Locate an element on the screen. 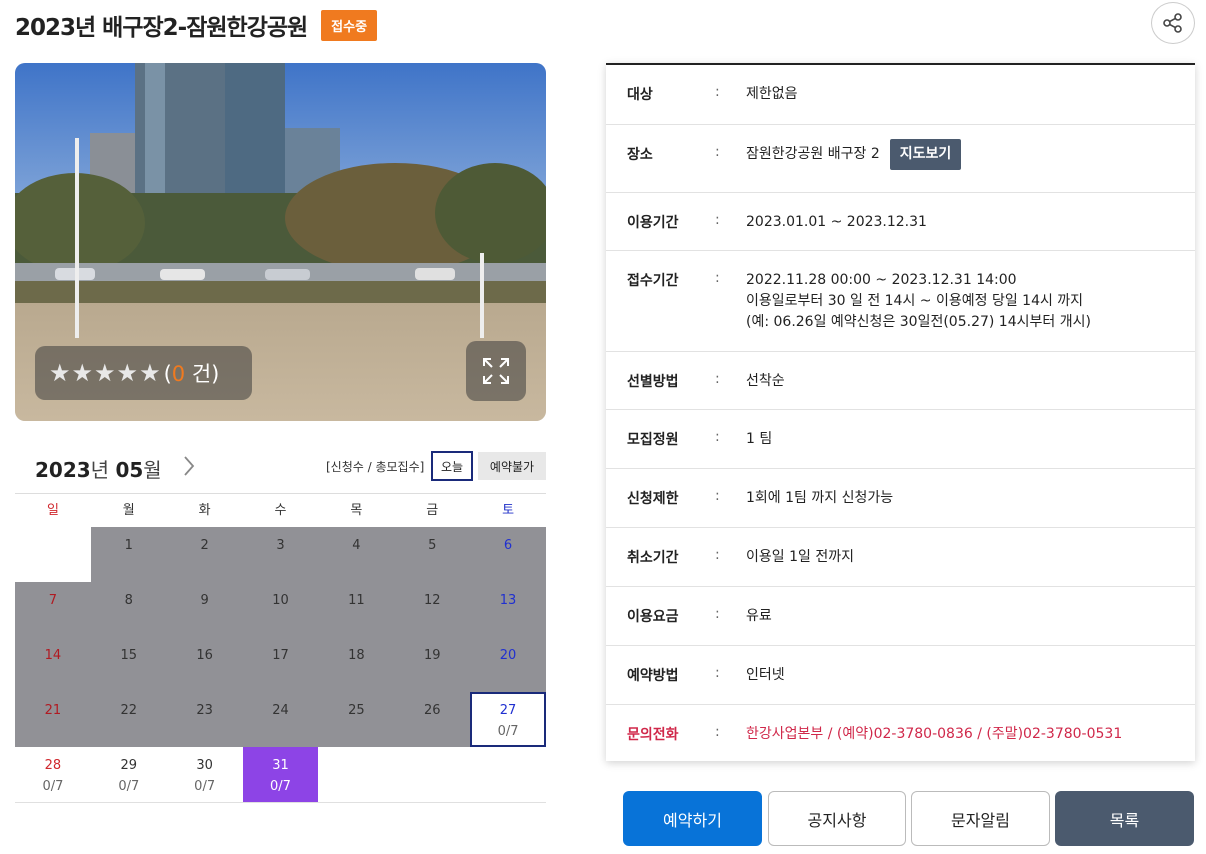 The width and height of the screenshot is (1206, 854). day-number: 23 is located at coordinates (204, 710).